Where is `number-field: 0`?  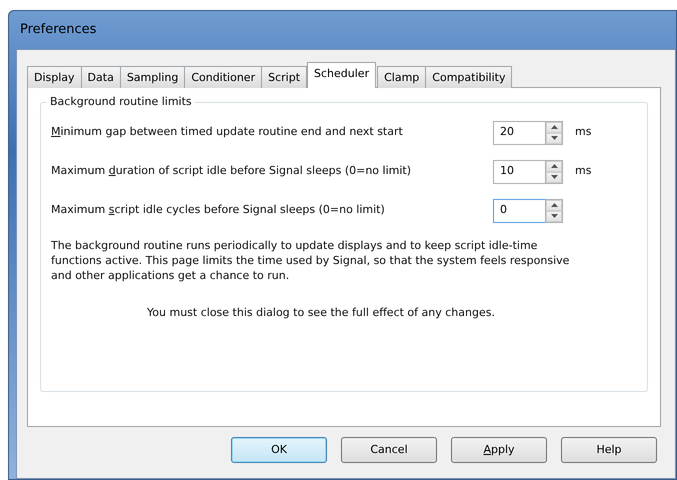 number-field: 0 is located at coordinates (519, 210).